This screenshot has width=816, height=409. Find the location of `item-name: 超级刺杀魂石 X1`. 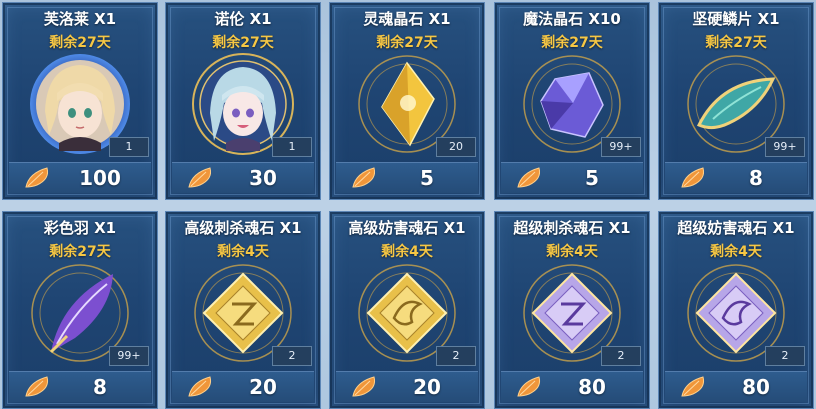

item-name: 超级刺杀魂石 X1 is located at coordinates (572, 228).